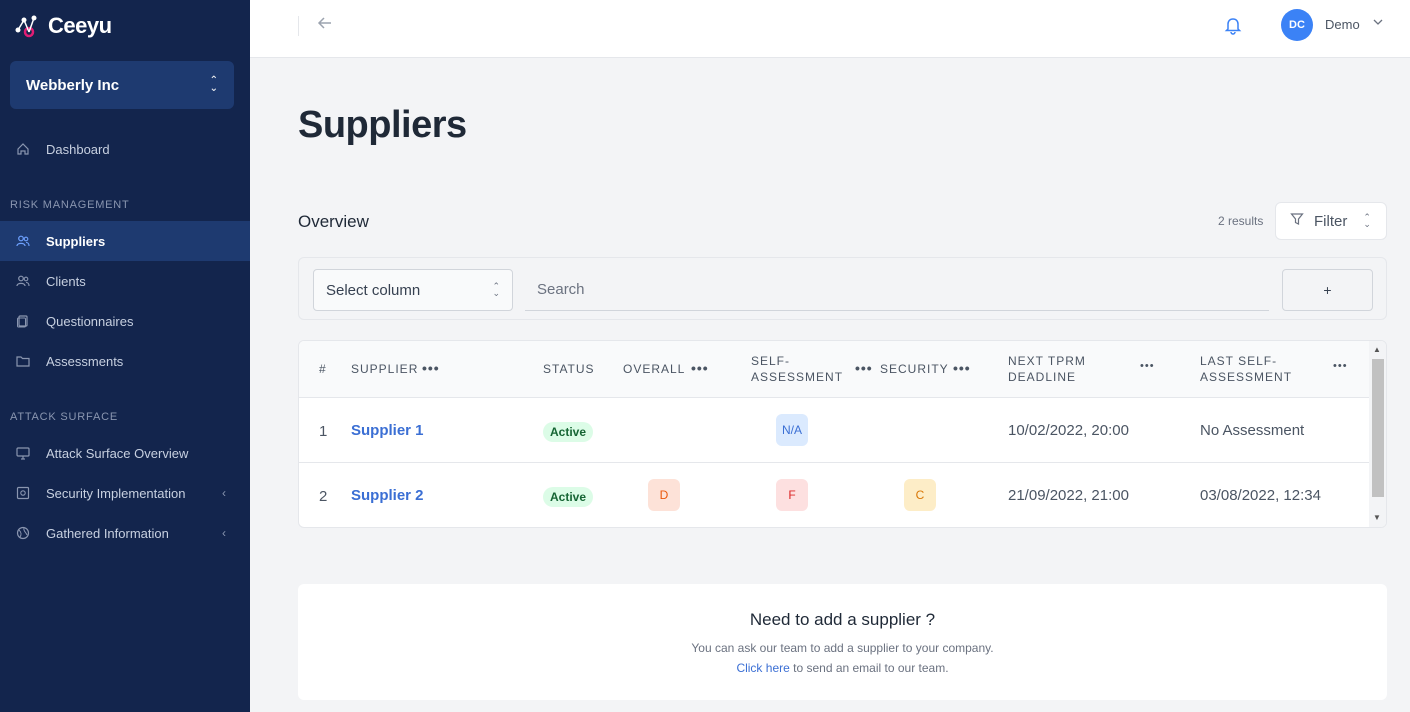 This screenshot has height=712, width=1410. What do you see at coordinates (85, 361) in the screenshot?
I see `sidebar-item-label: Assessments` at bounding box center [85, 361].